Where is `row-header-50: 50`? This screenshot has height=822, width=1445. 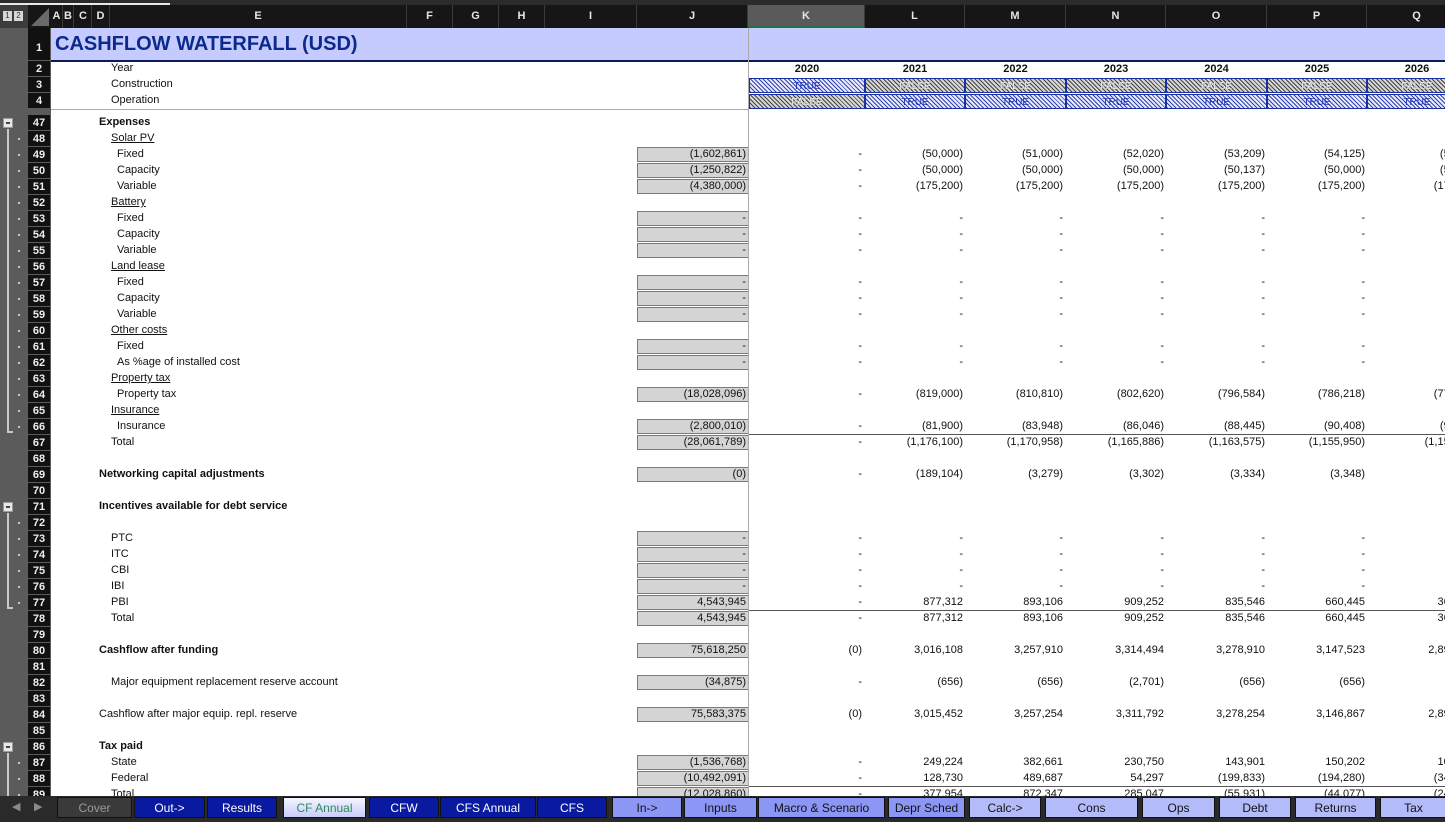
row-header-50: 50 is located at coordinates (39, 171).